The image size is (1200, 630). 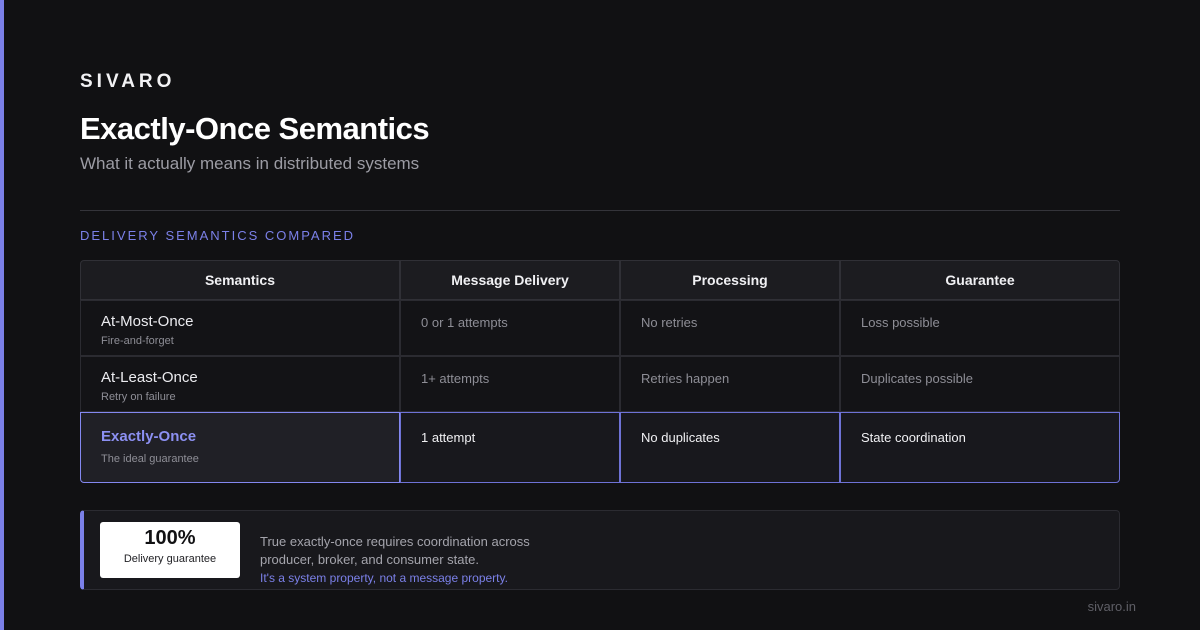 I want to click on guarantee-cell: Duplicates possible, so click(x=980, y=384).